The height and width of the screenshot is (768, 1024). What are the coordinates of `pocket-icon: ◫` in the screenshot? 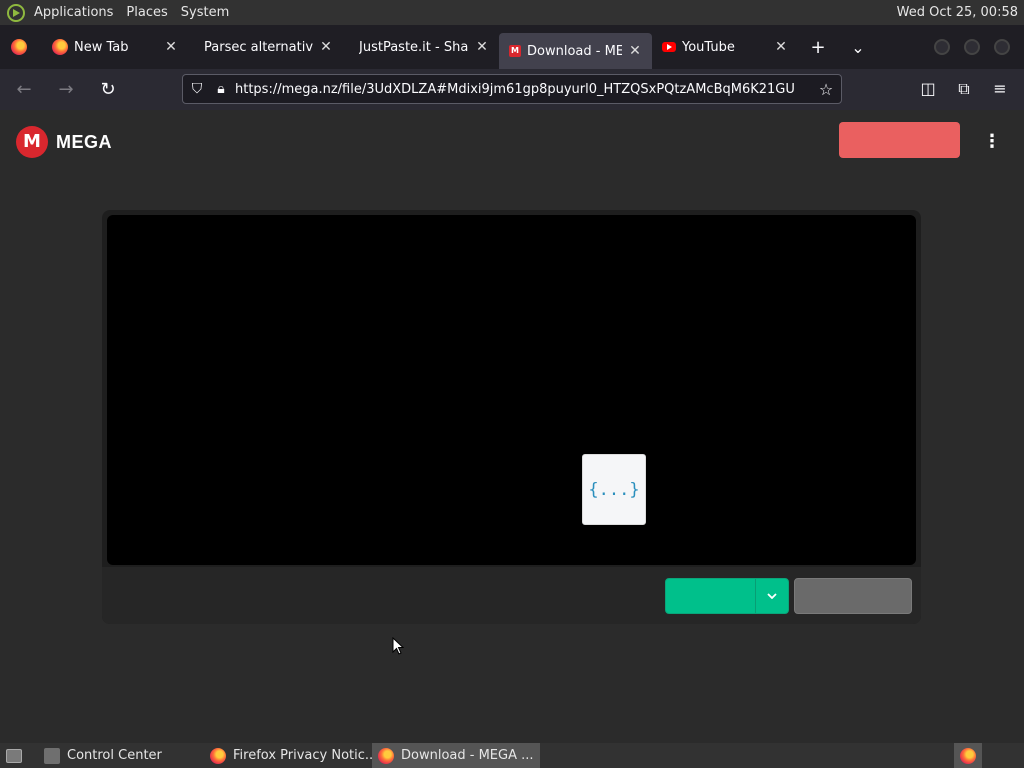 It's located at (928, 88).